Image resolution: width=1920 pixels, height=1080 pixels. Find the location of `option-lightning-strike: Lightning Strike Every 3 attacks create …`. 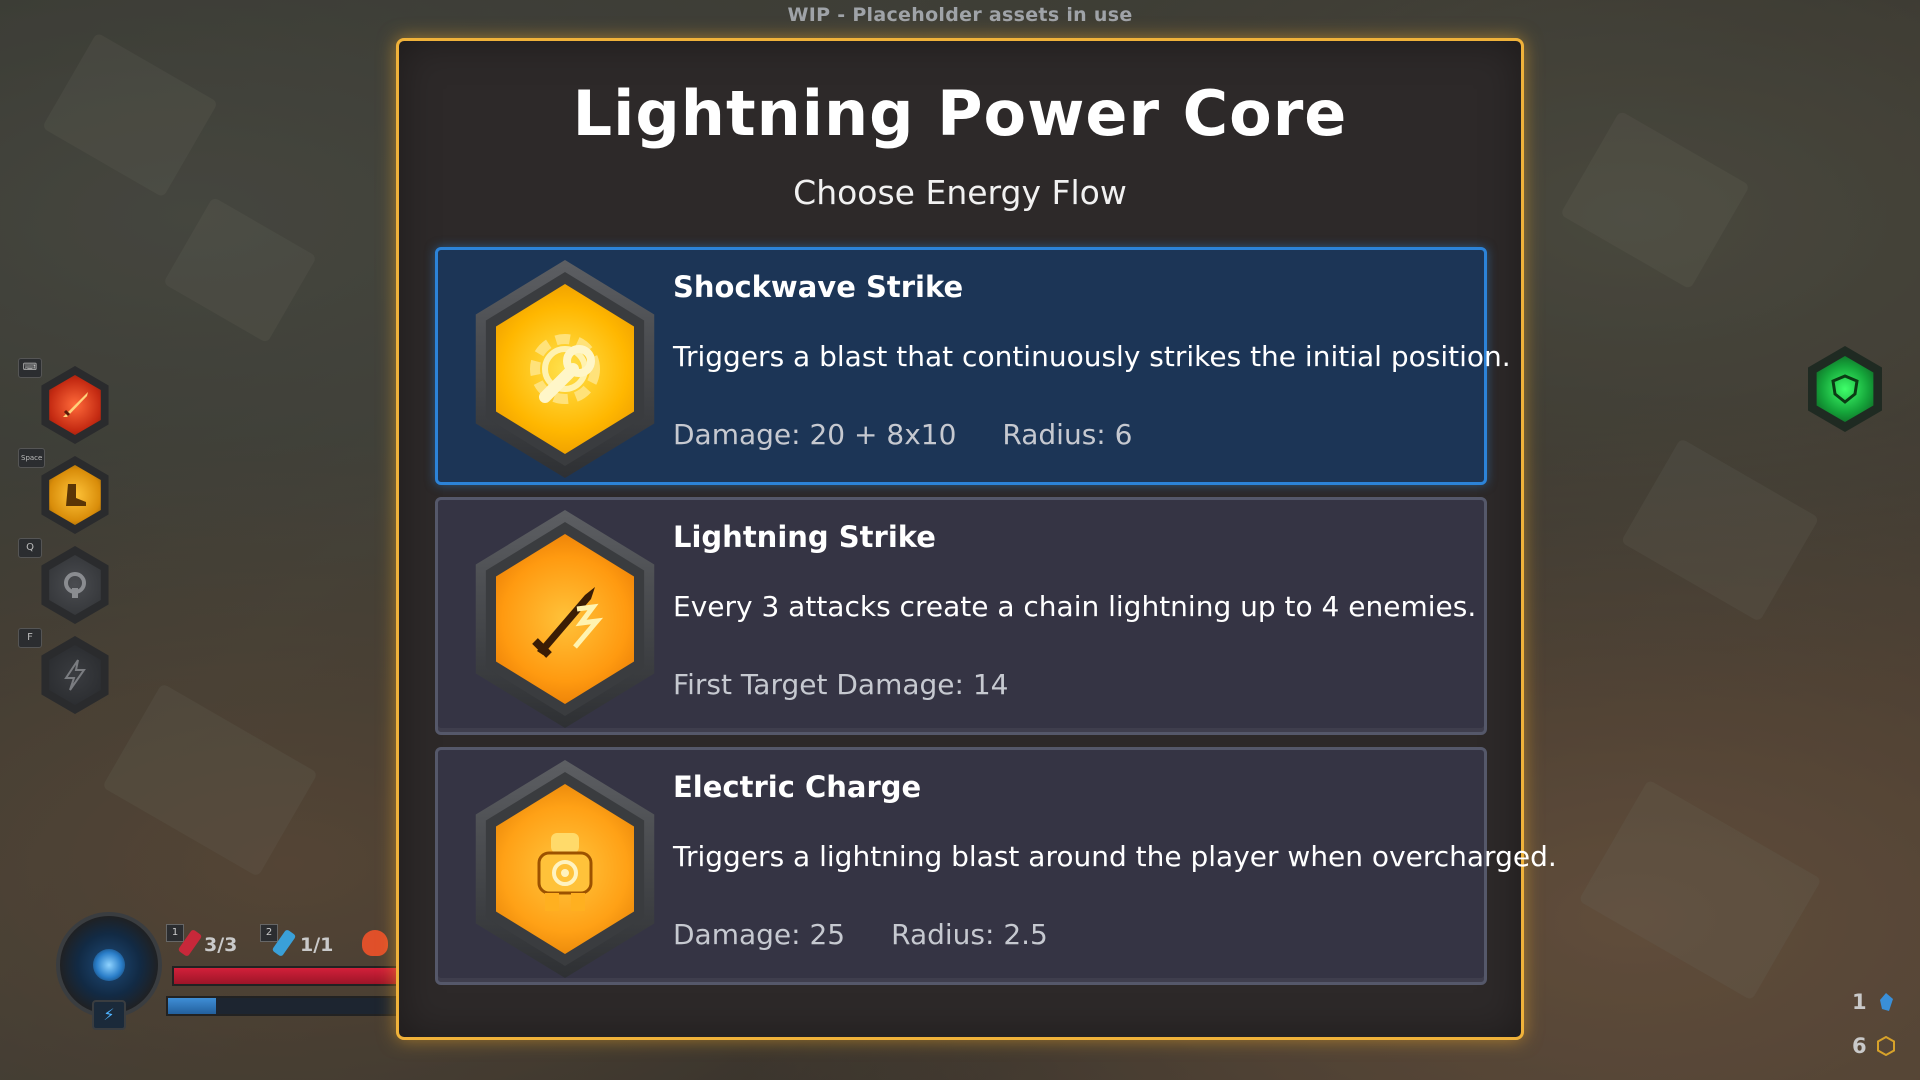

option-lightning-strike: Lightning Strike Every 3 attacks create … is located at coordinates (961, 616).